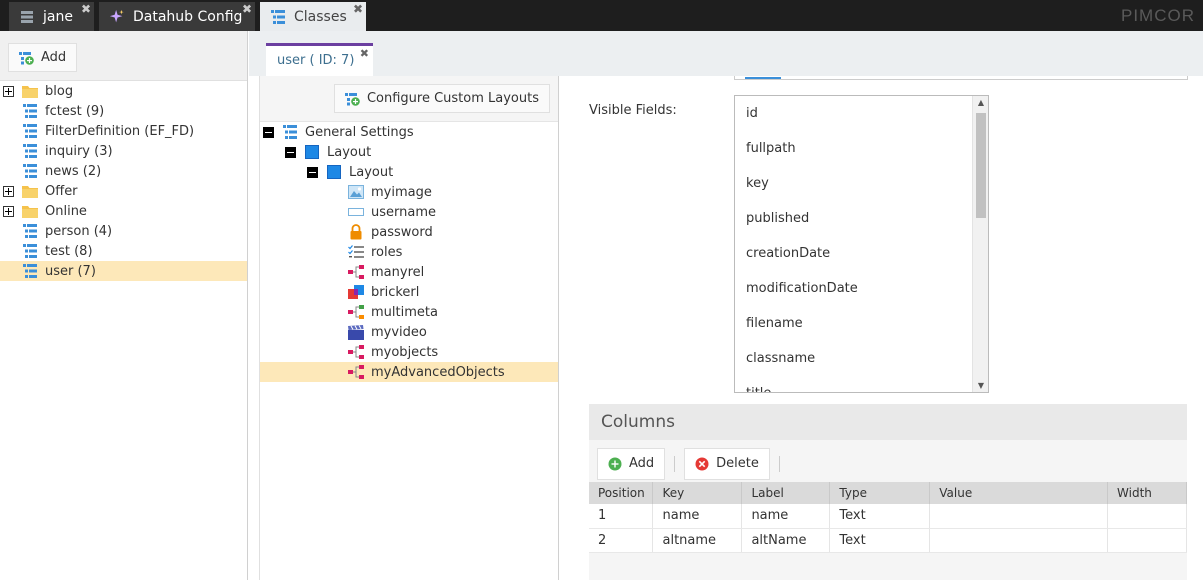 The width and height of the screenshot is (1203, 580). I want to click on video-icon, so click(356, 332).